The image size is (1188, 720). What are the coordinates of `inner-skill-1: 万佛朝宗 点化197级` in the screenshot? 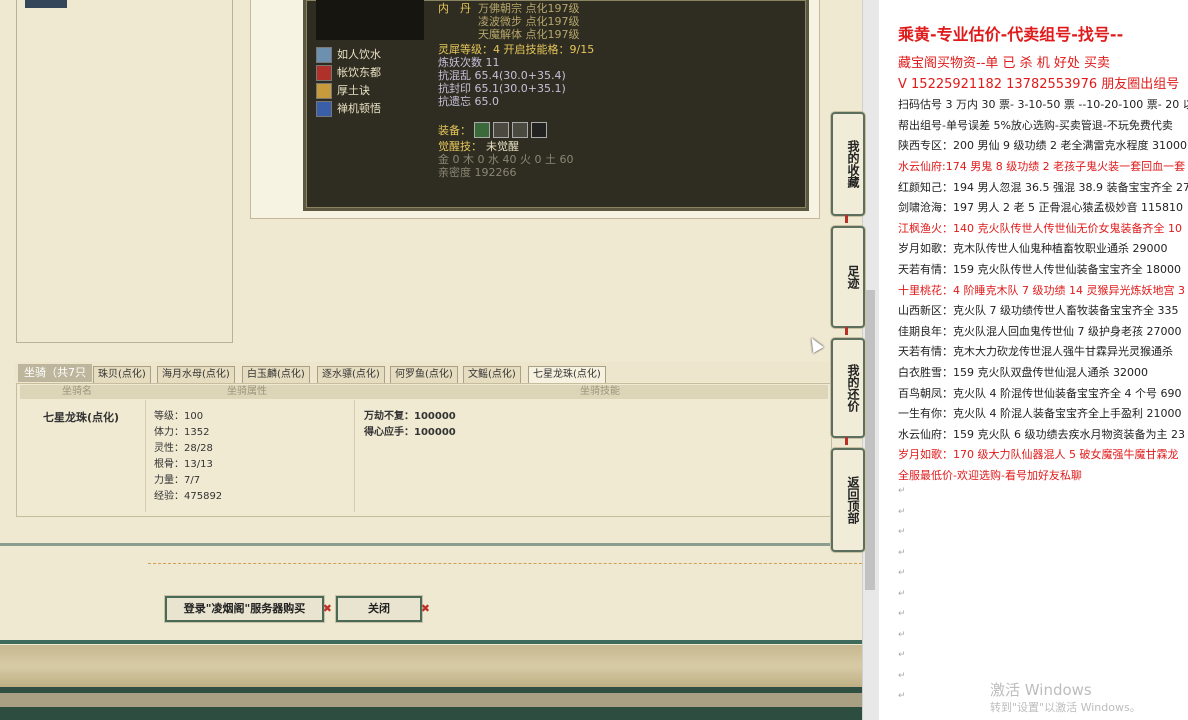 It's located at (529, 8).